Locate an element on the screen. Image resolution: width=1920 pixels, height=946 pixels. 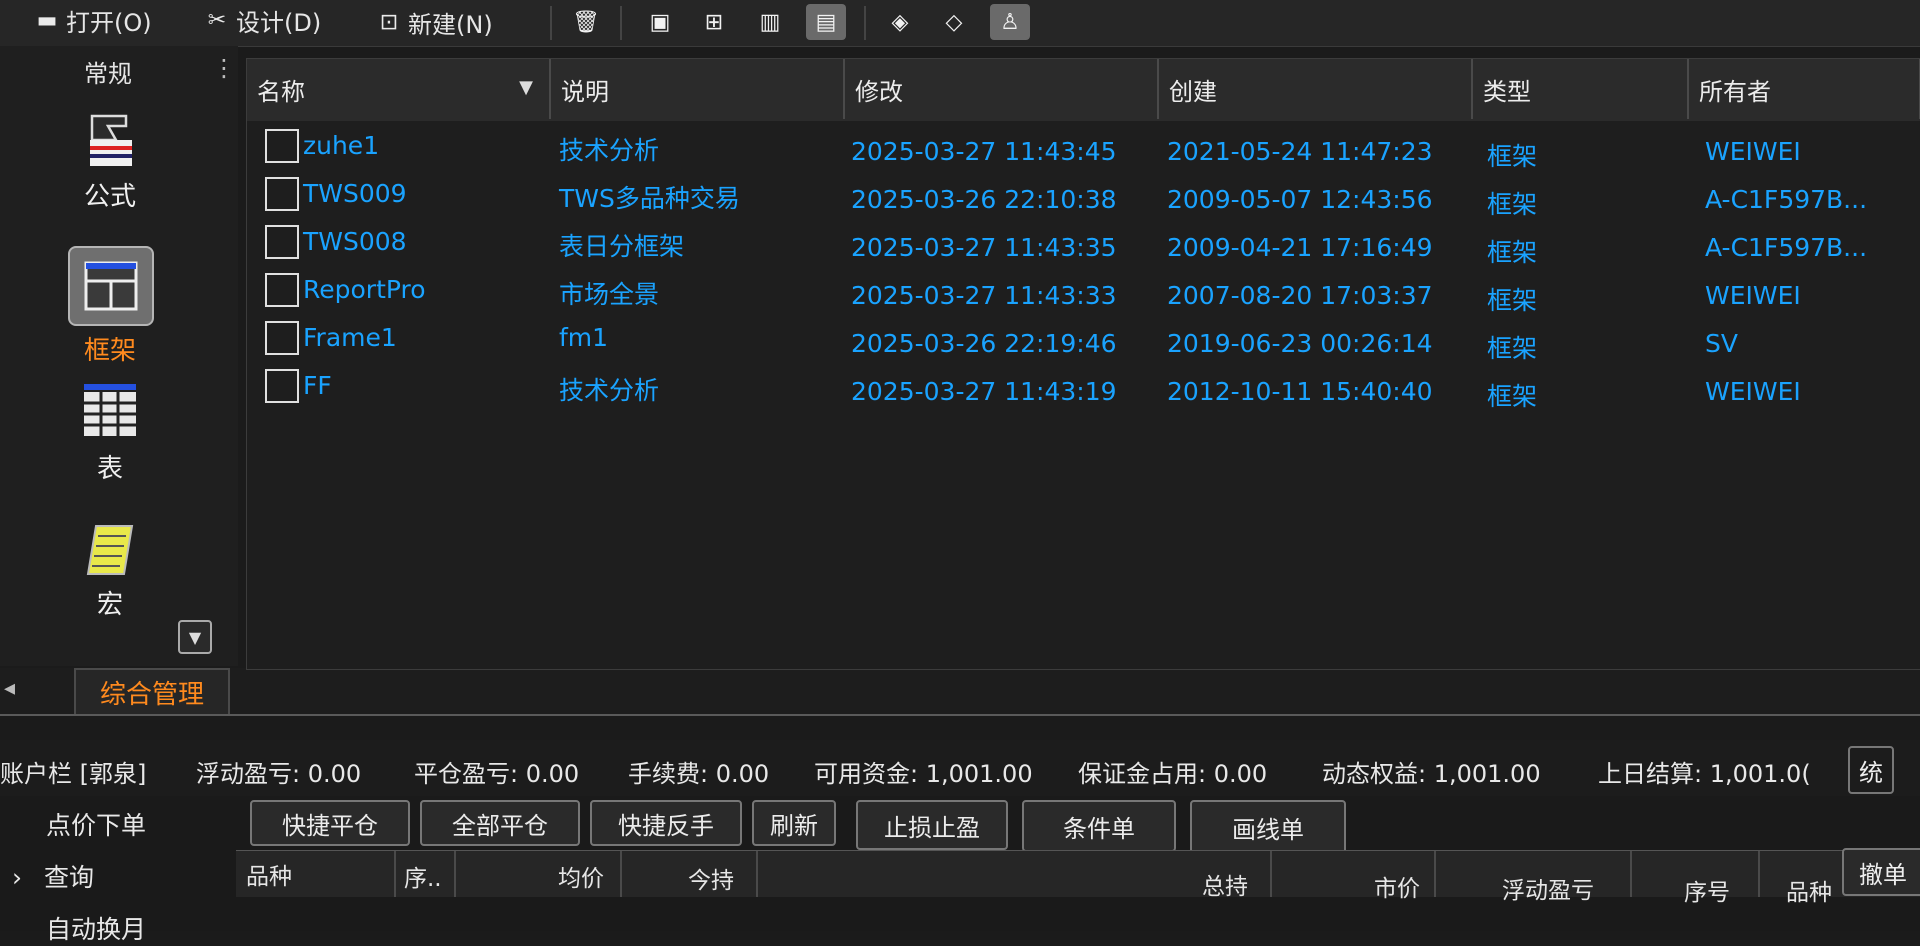
macro-icon is located at coordinates (110, 550).